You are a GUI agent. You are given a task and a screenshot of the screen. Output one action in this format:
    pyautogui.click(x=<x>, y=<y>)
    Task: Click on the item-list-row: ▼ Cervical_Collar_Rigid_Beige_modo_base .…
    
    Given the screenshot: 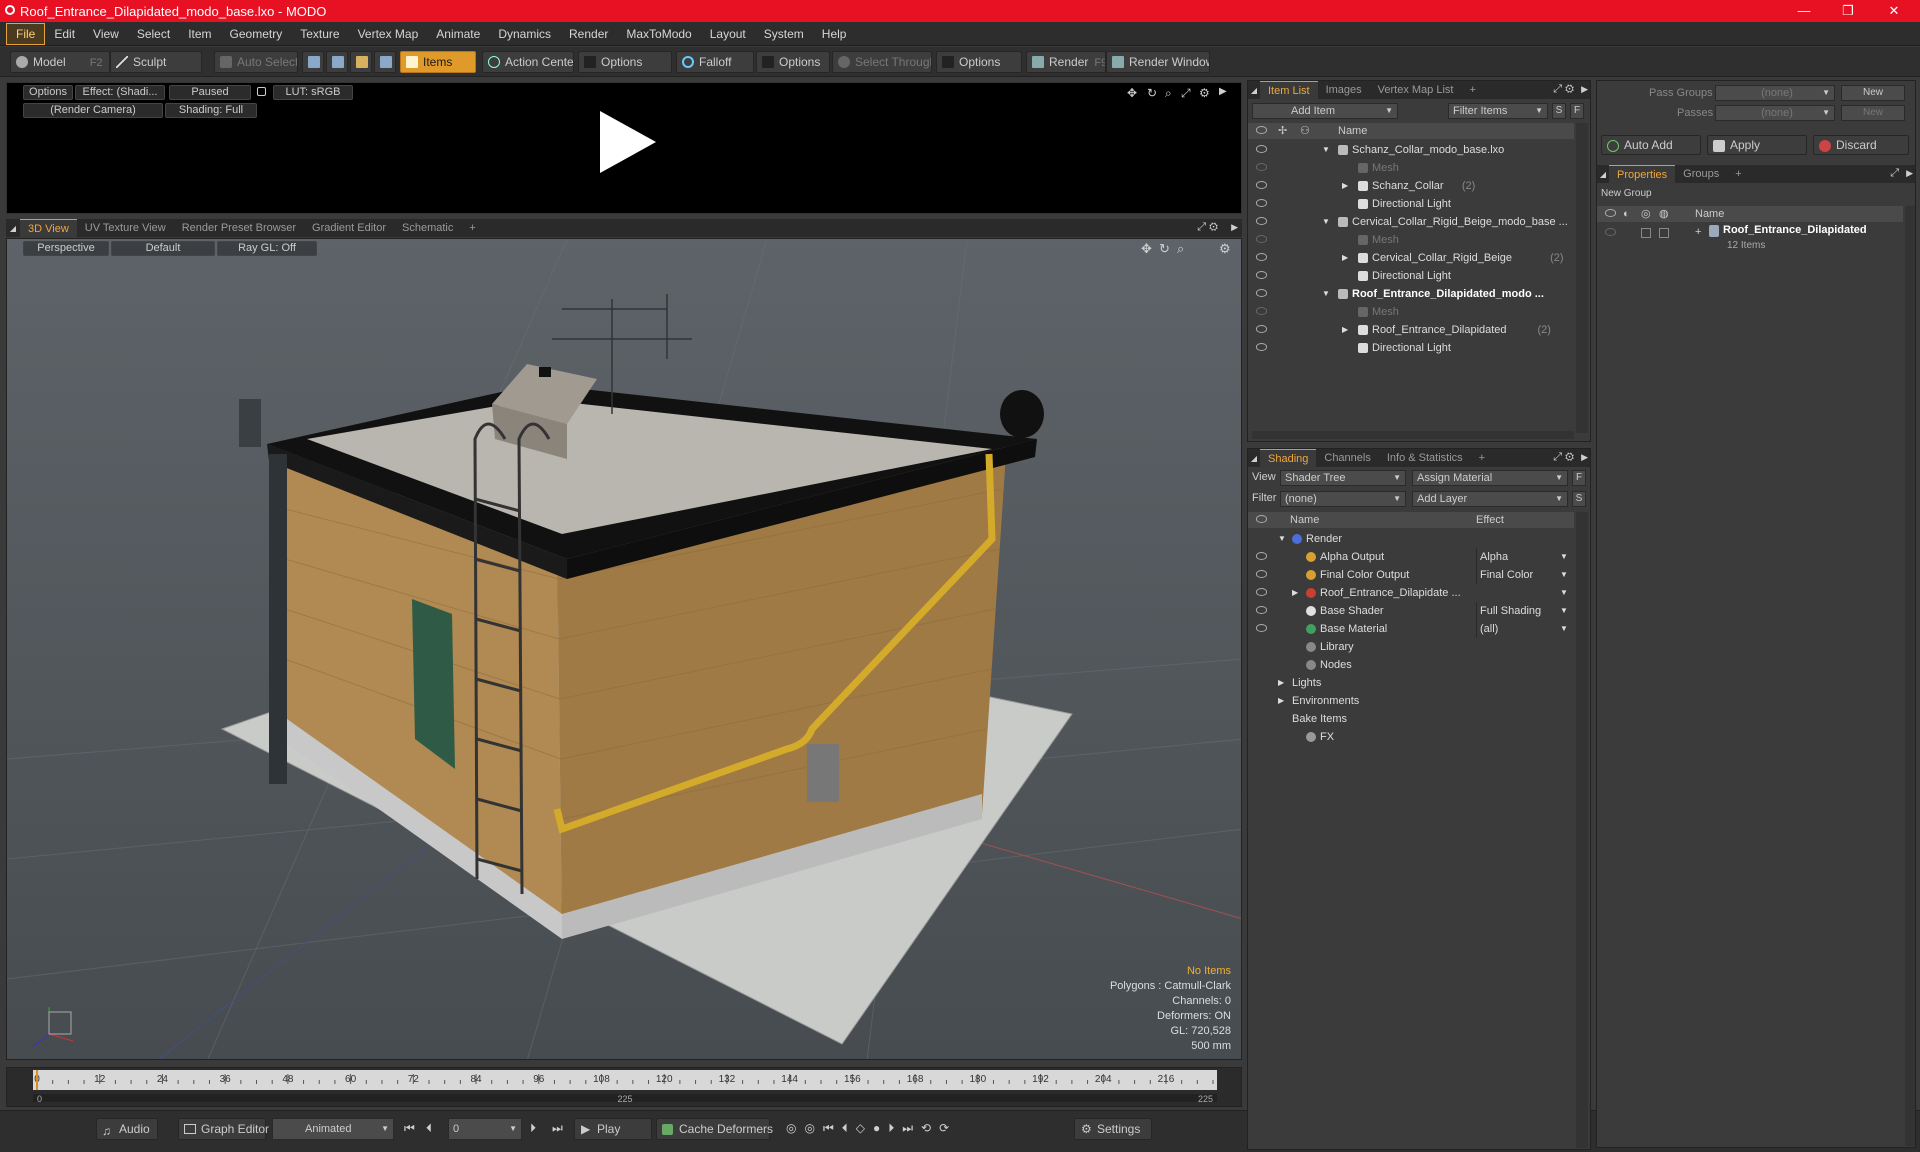 What is the action you would take?
    pyautogui.click(x=1411, y=222)
    